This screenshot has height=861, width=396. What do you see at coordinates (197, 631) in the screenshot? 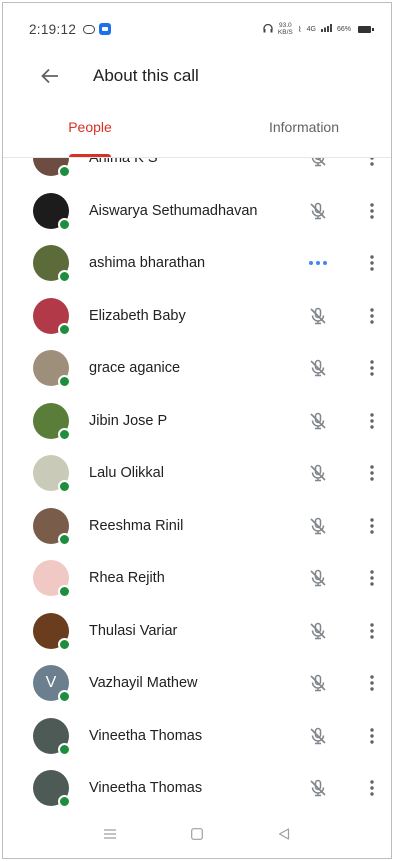
I see `participant-row: Thulasi Variar` at bounding box center [197, 631].